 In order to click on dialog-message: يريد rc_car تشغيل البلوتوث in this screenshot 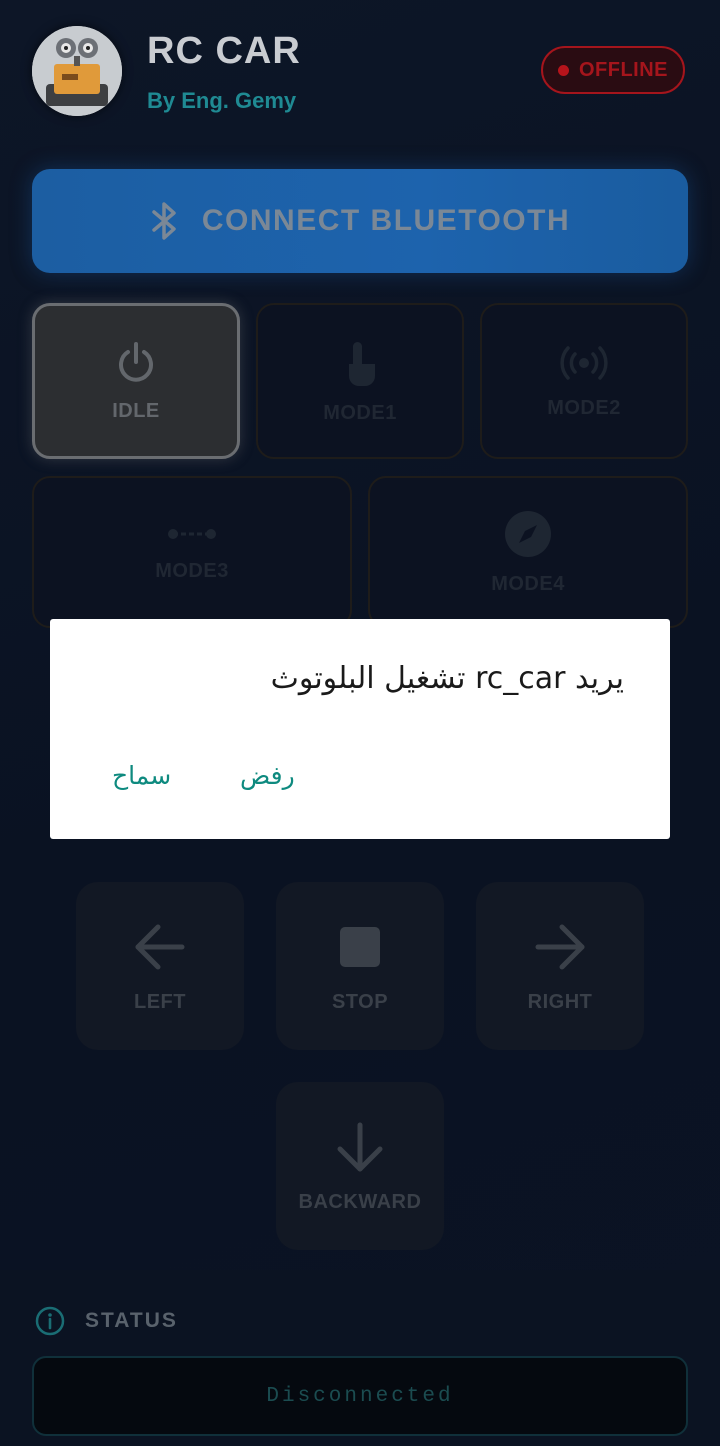, I will do `click(447, 678)`.